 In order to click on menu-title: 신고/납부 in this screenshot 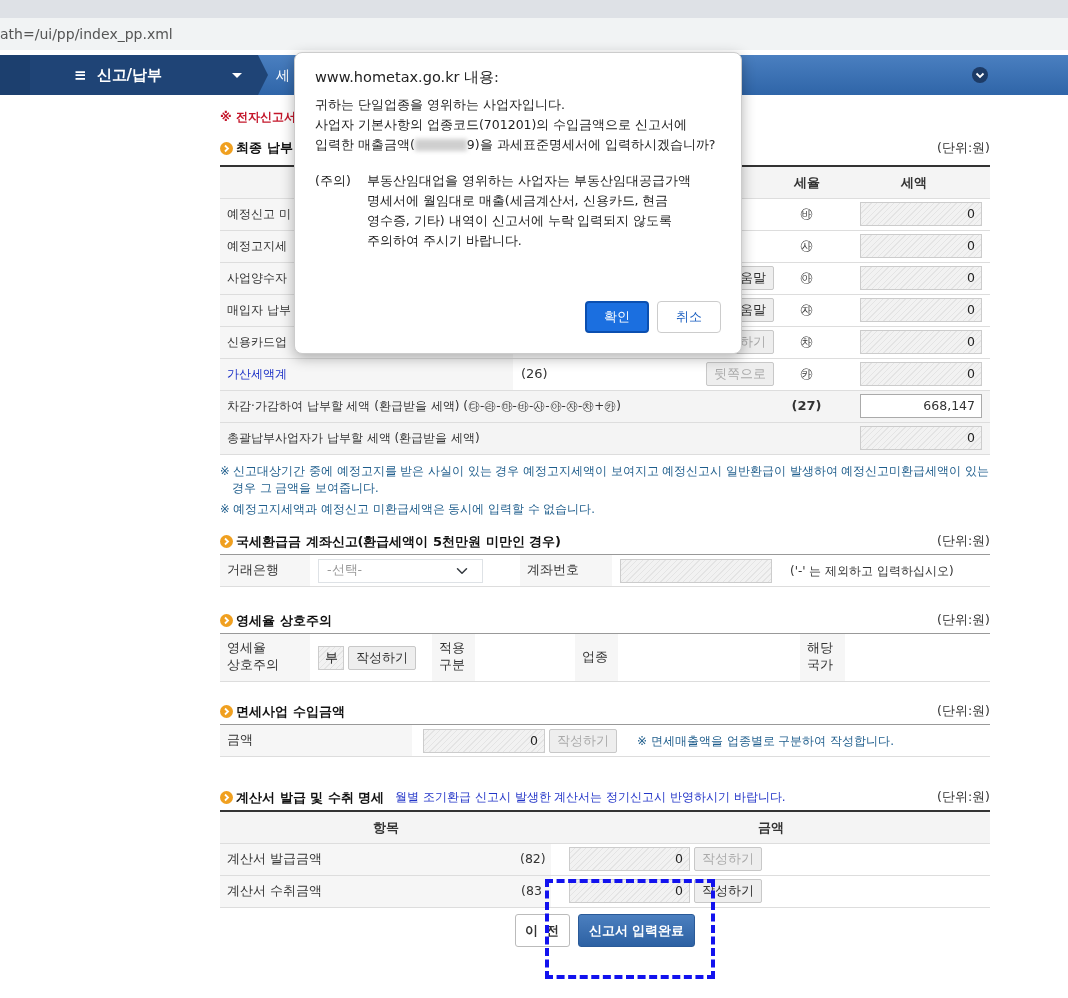, I will do `click(129, 75)`.